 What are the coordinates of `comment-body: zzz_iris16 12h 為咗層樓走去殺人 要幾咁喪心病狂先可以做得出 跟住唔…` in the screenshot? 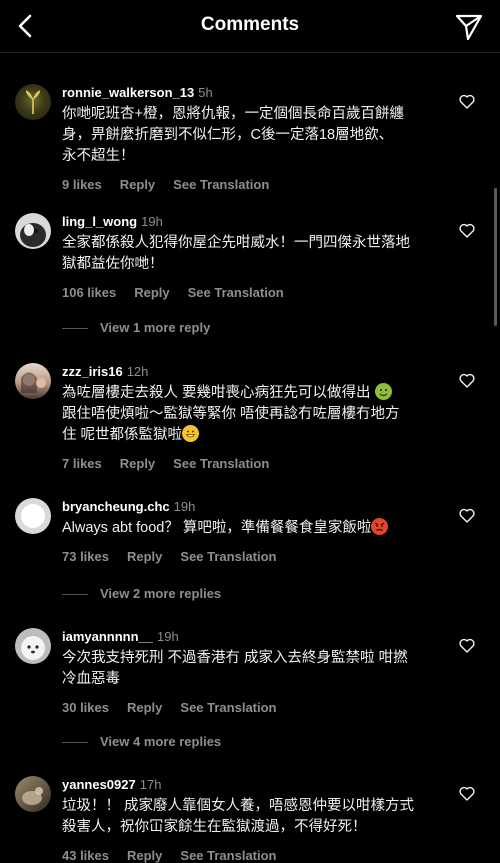 It's located at (261, 417).